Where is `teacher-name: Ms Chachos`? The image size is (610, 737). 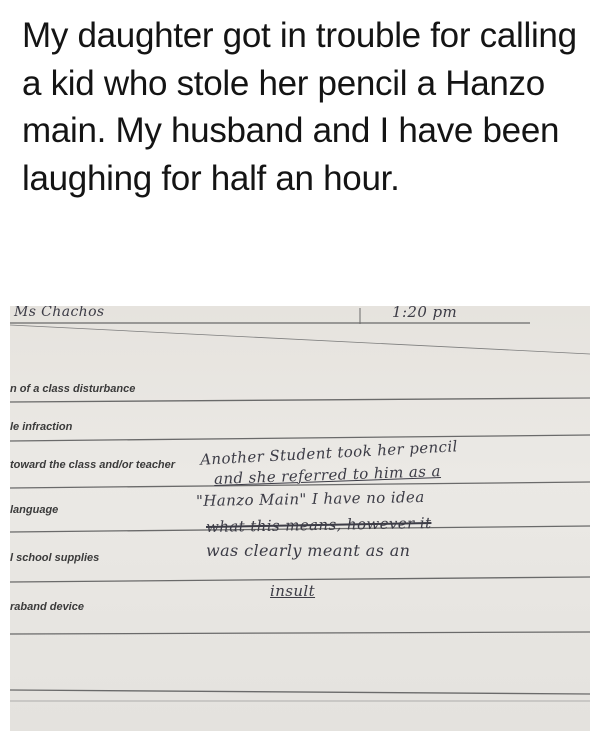
teacher-name: Ms Chachos is located at coordinates (59, 313).